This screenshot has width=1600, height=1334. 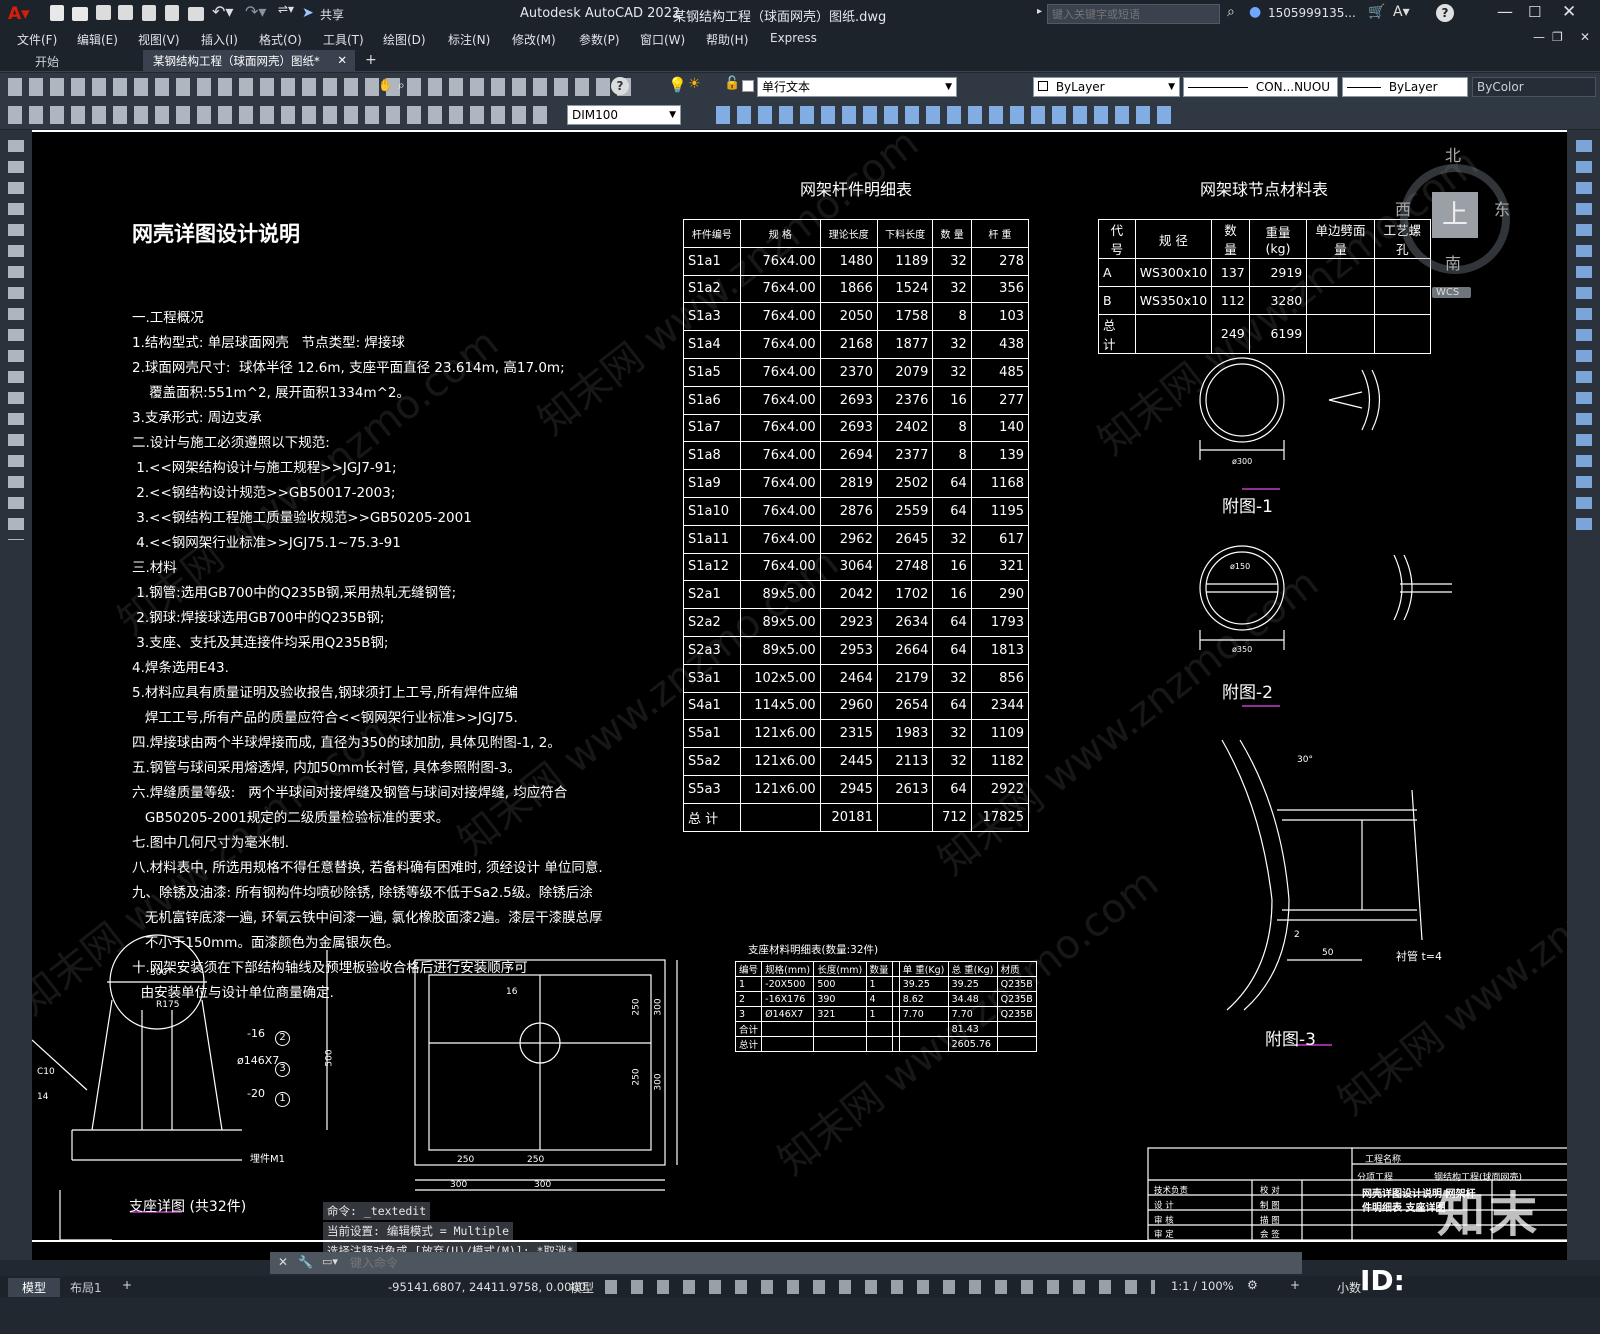 I want to click on share-icon: ➤, so click(x=308, y=13).